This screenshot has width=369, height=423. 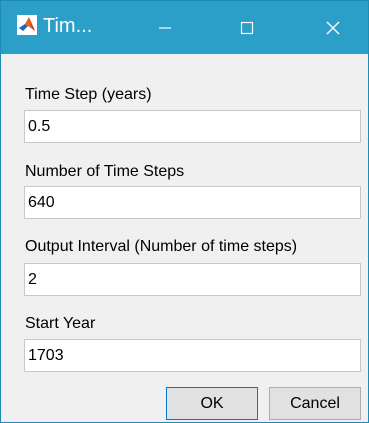 I want to click on close-icon, so click(x=333, y=27).